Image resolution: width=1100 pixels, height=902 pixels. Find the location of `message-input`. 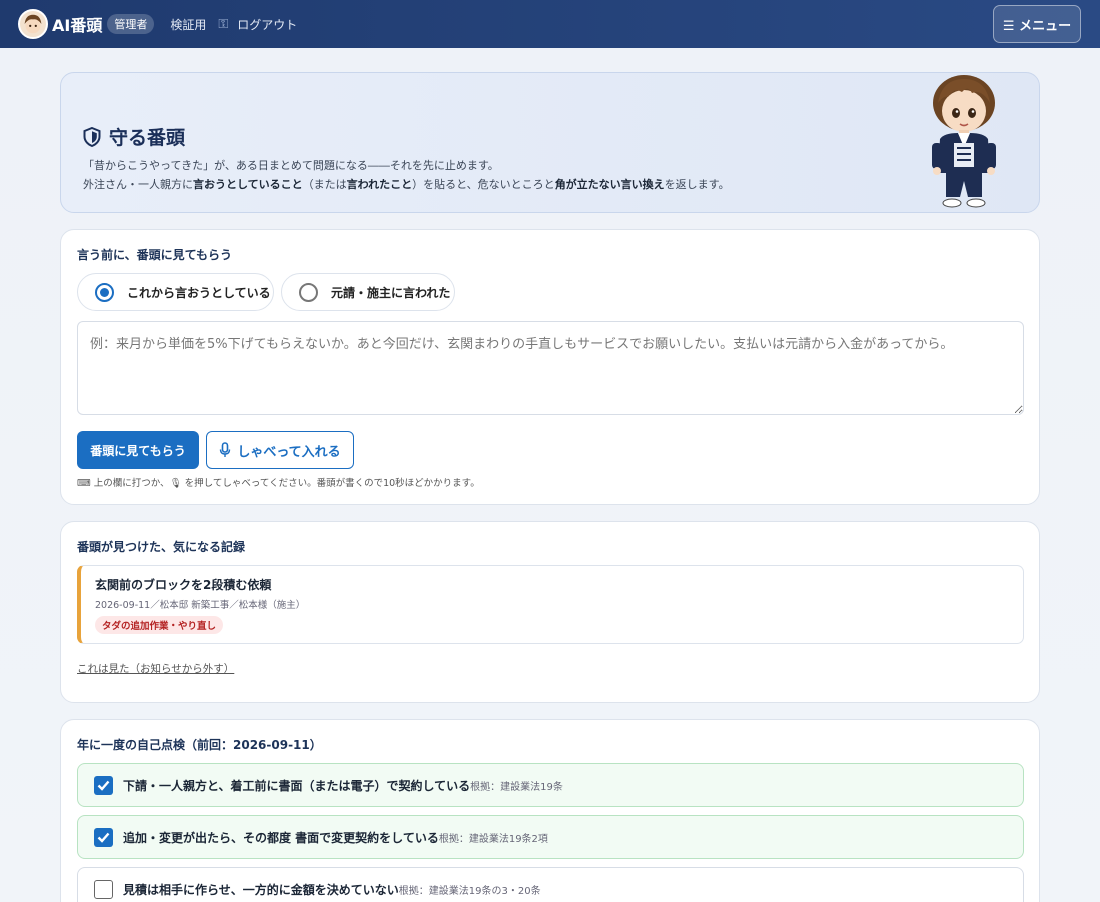

message-input is located at coordinates (550, 368).